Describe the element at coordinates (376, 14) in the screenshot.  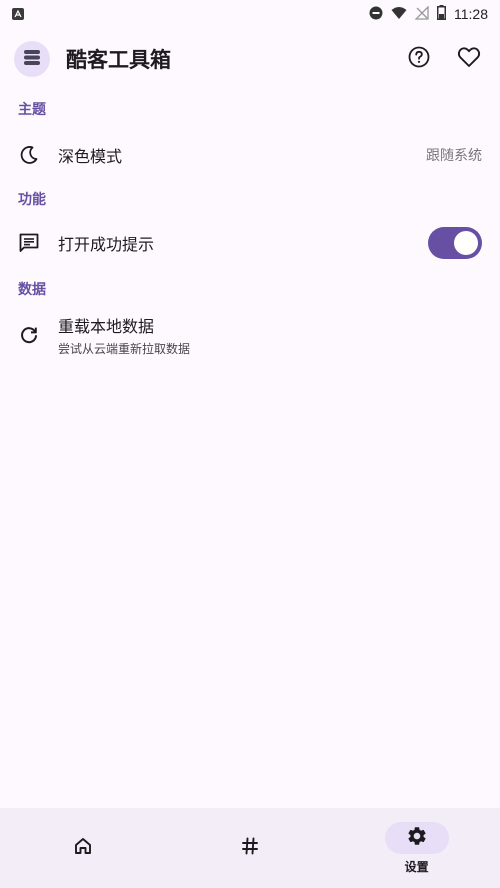
I see `dnd-icon` at that location.